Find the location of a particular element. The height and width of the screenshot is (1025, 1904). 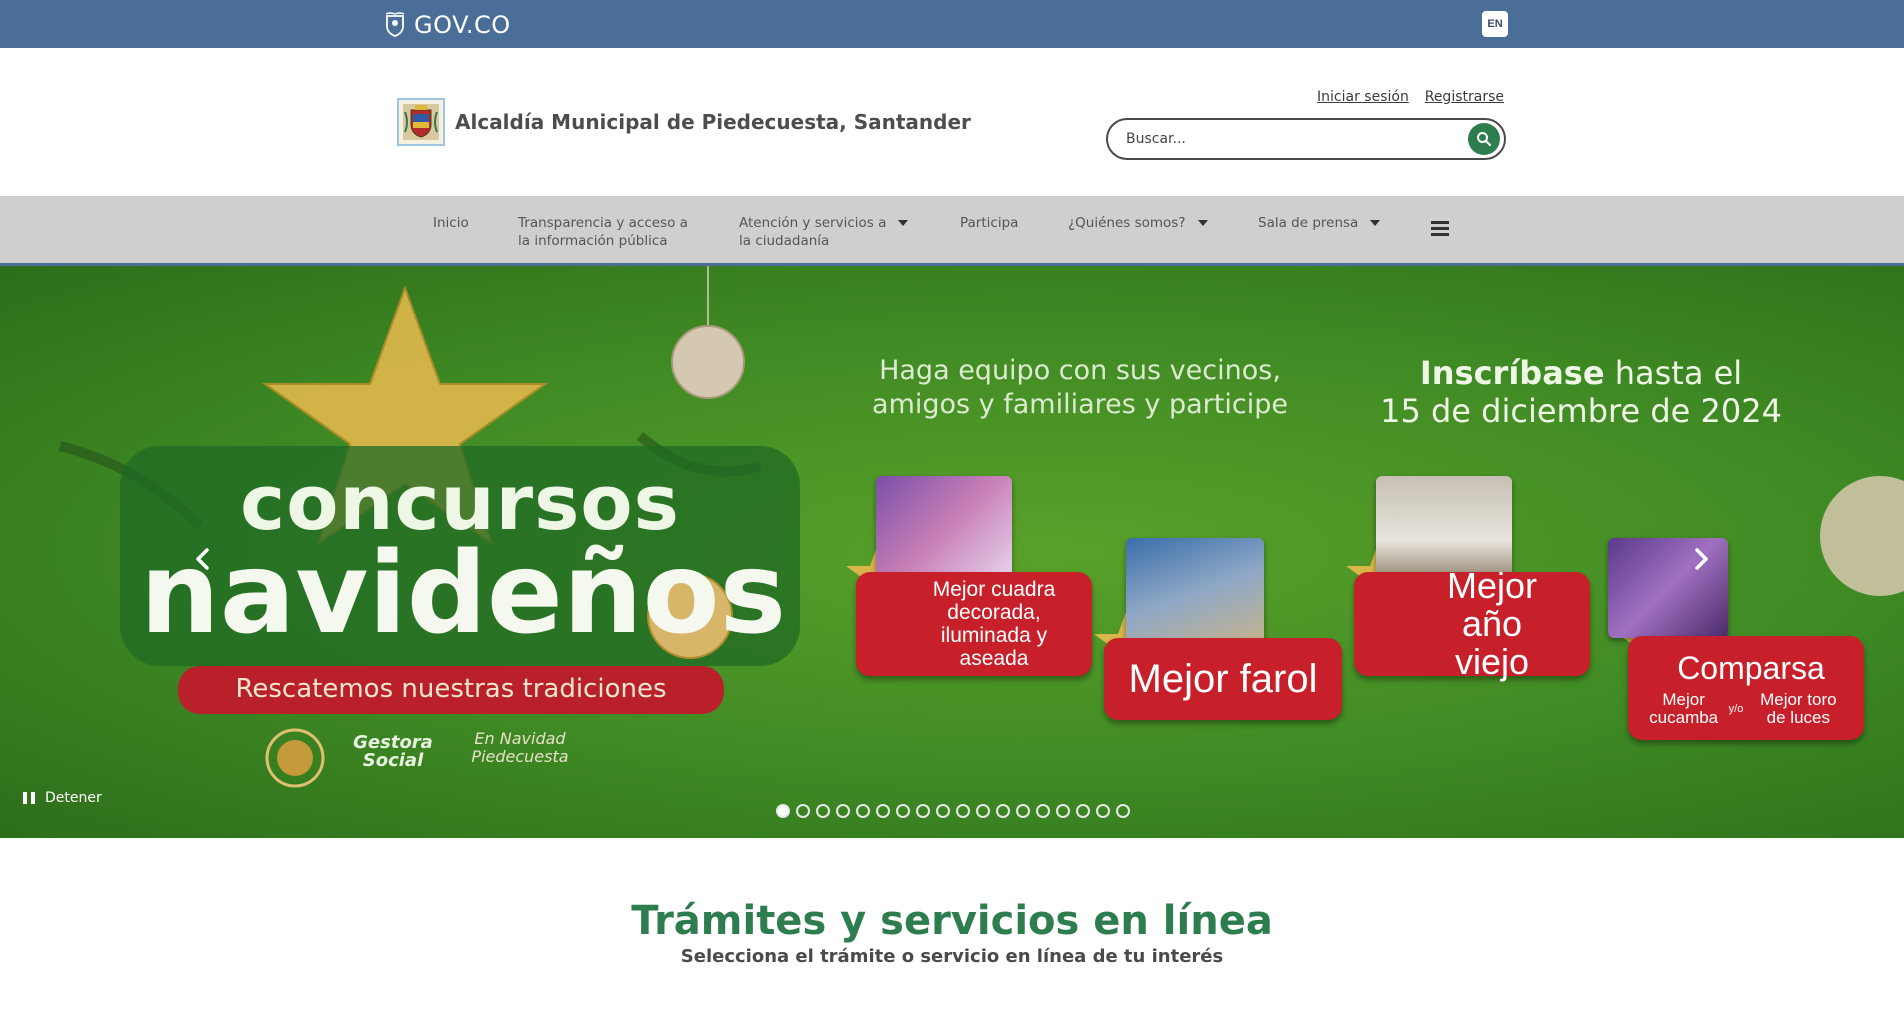

category-label: Mejor farol is located at coordinates (1223, 678).